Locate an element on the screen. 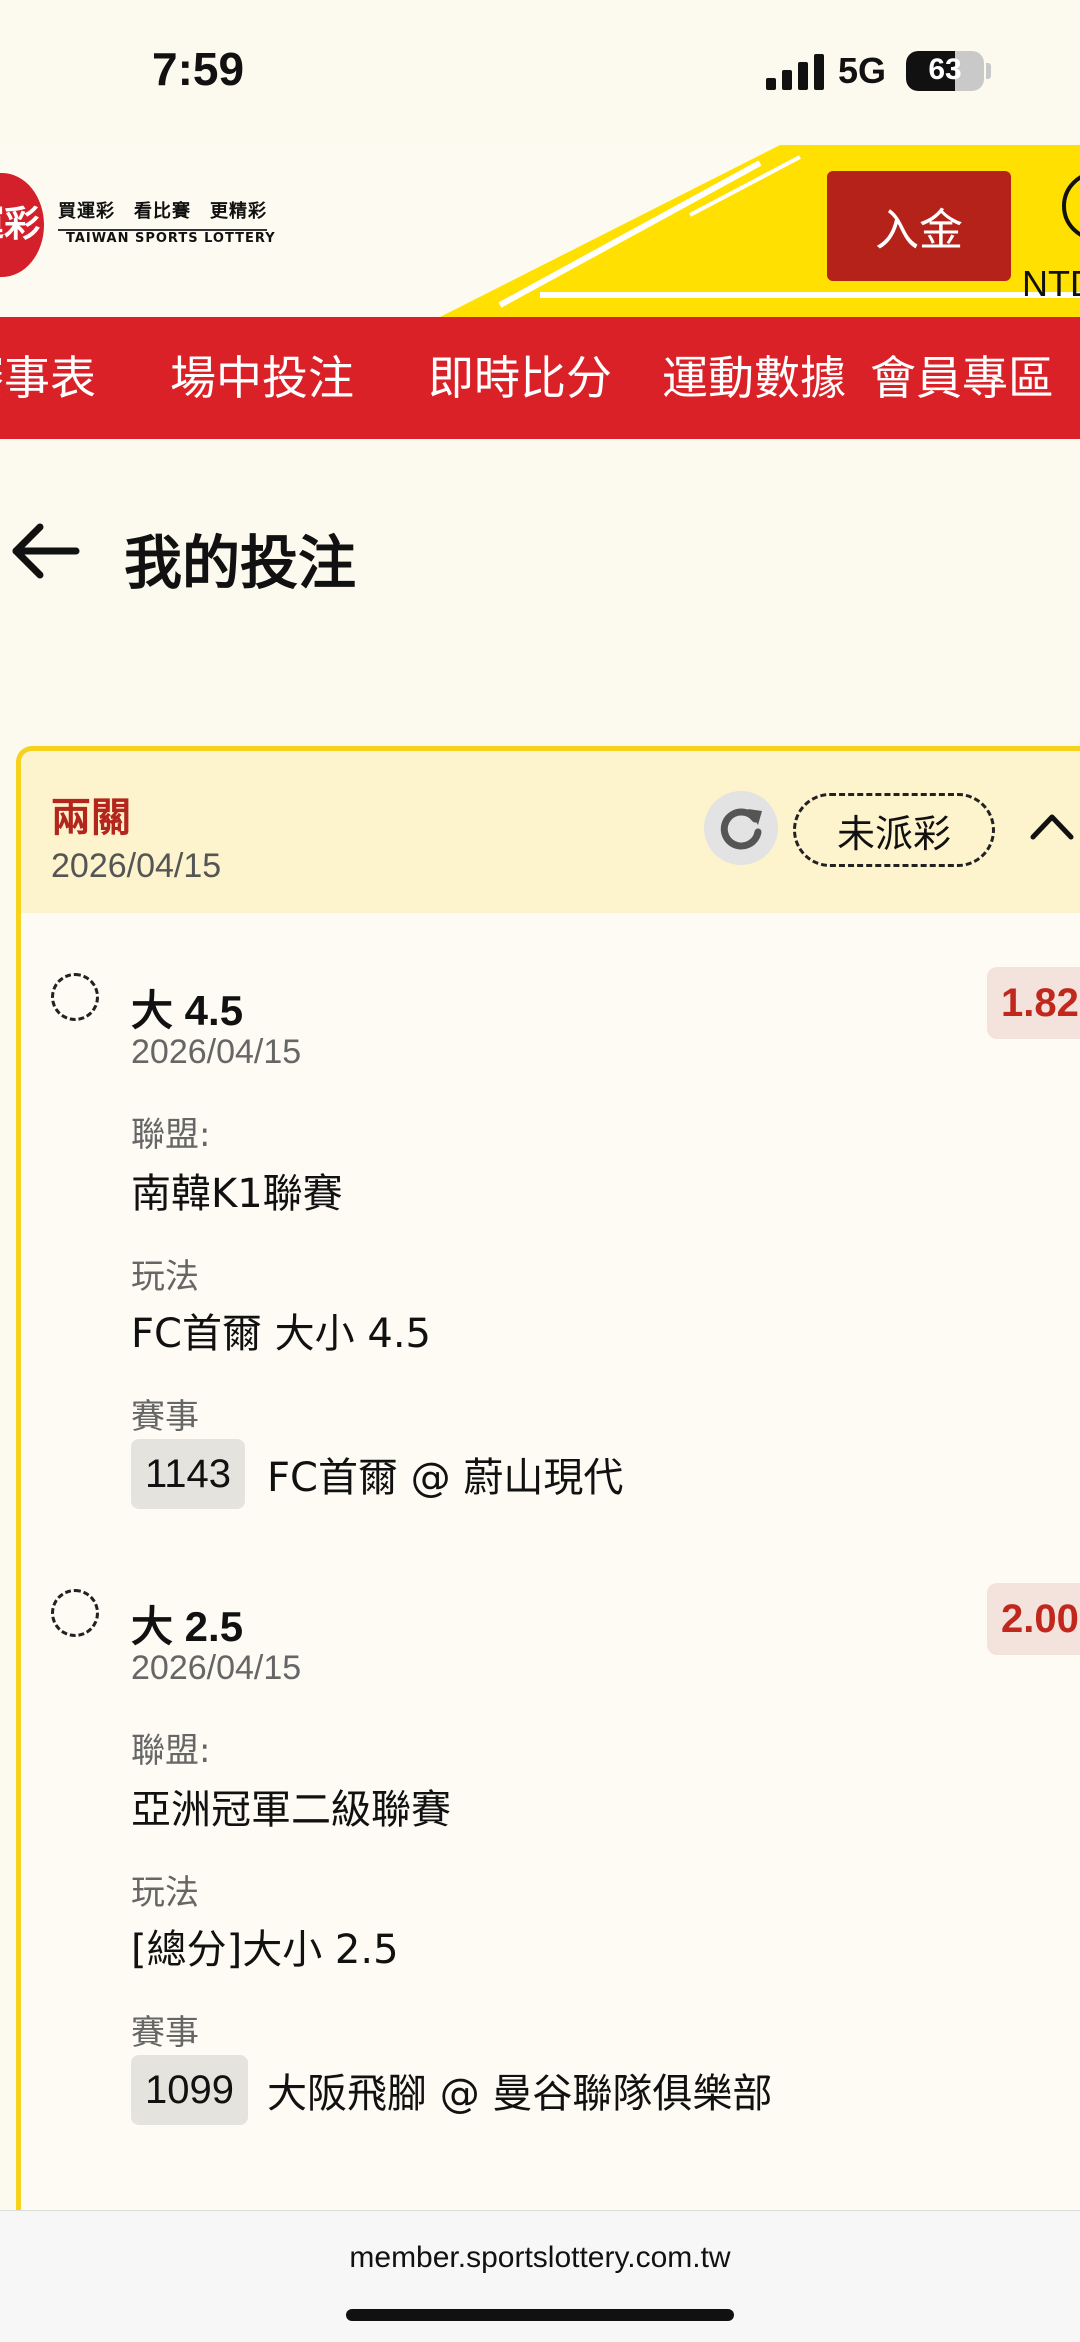  leg-odds: 1.82 is located at coordinates (1033, 1003).